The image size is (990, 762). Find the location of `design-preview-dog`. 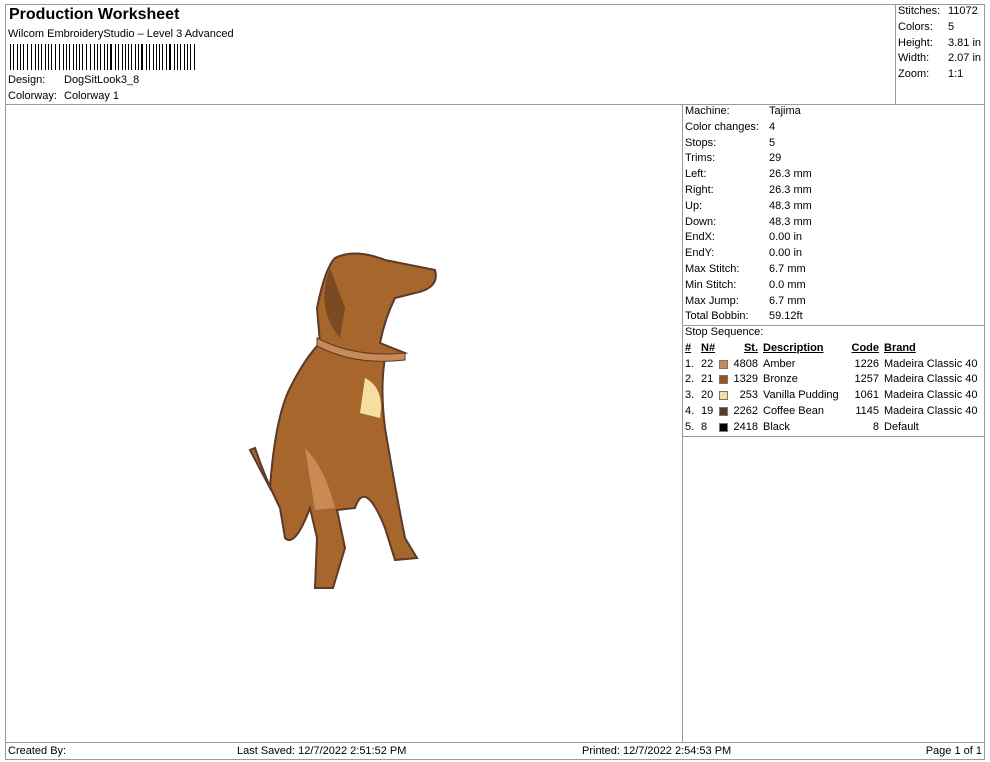

design-preview-dog is located at coordinates (342, 420).